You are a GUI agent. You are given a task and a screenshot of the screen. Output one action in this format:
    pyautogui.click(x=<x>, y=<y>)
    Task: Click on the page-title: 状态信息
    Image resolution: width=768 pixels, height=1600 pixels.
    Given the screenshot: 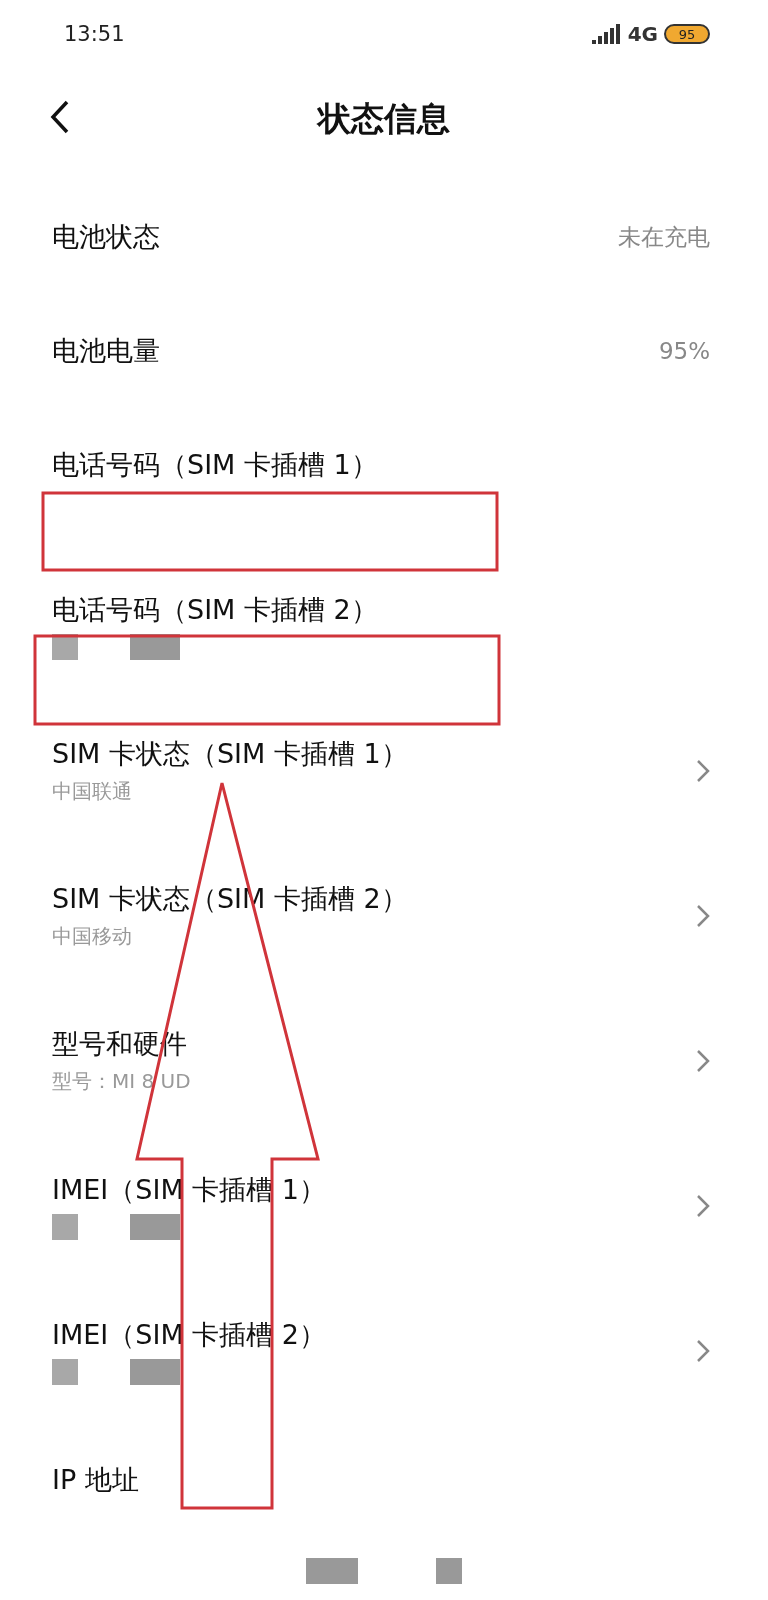 What is the action you would take?
    pyautogui.click(x=384, y=118)
    